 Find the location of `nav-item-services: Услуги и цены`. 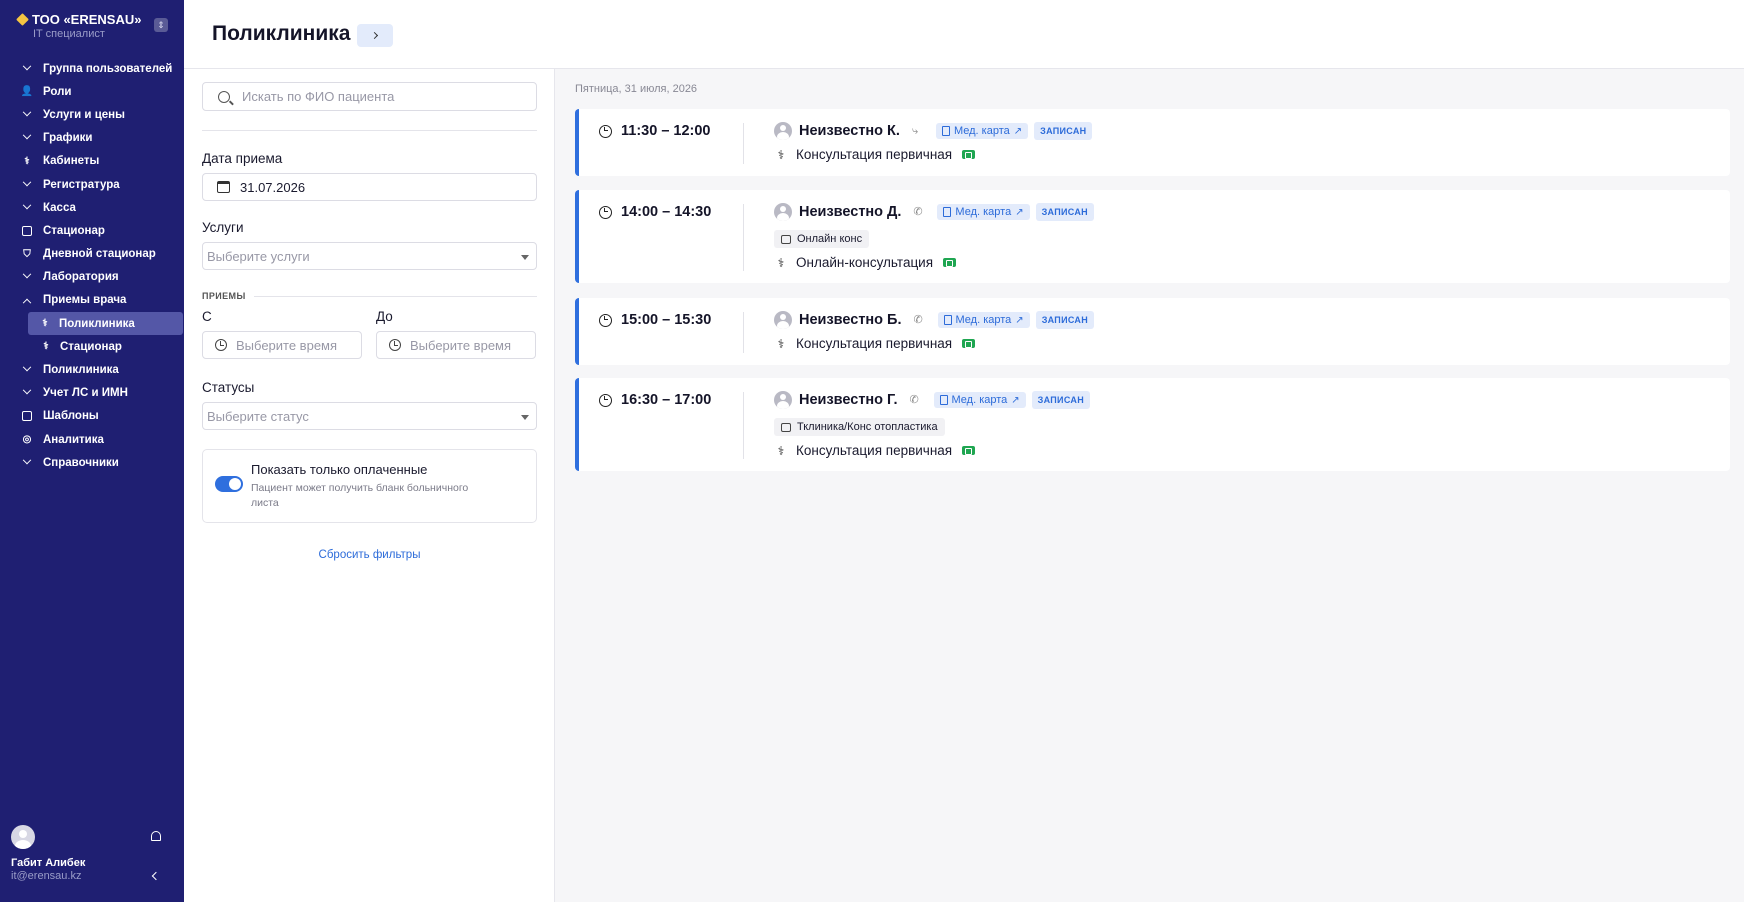

nav-item-services: Услуги и цены is located at coordinates (92, 114).